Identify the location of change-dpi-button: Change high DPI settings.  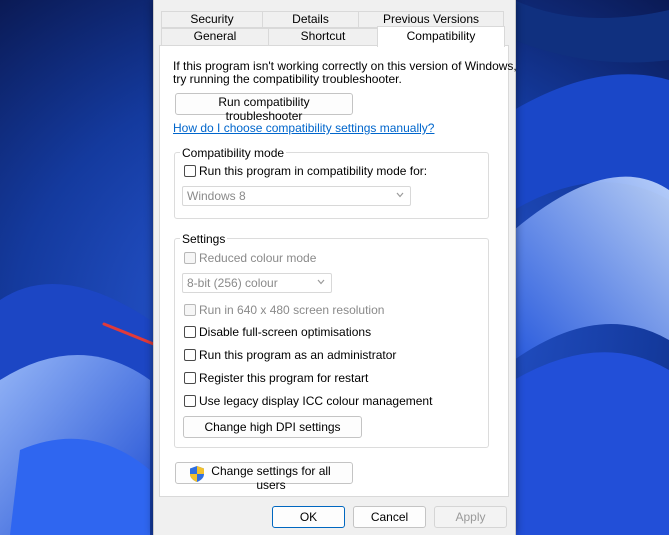
(272, 427).